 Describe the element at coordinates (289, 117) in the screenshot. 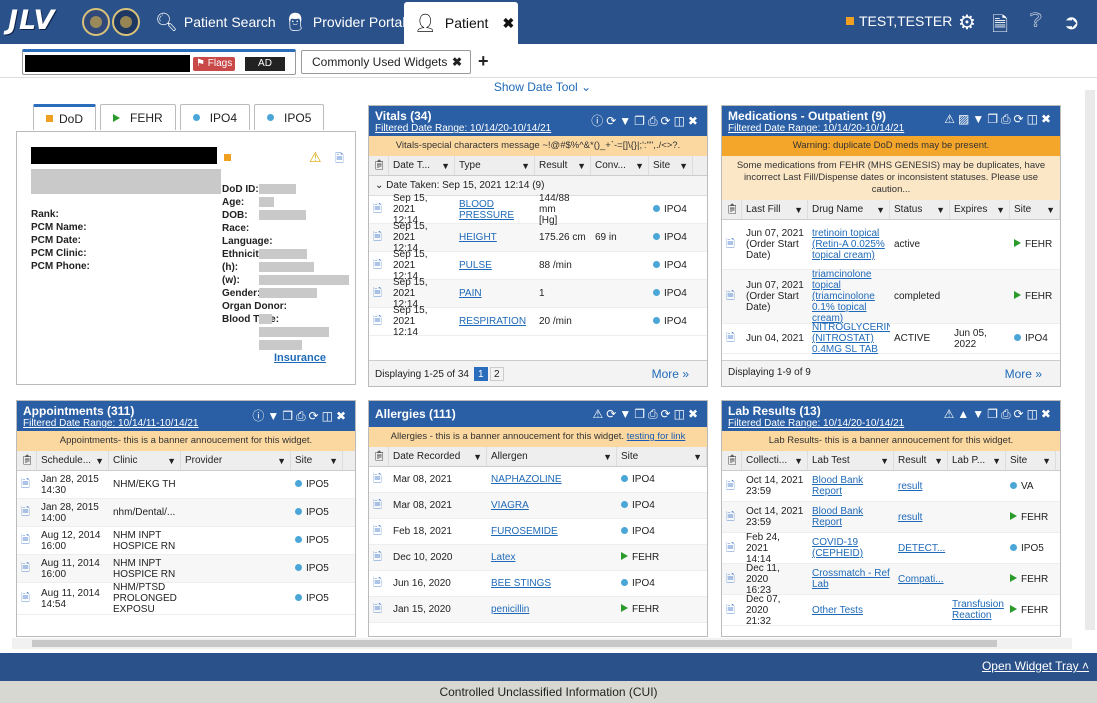

I see `tab-ipo5: IPO5` at that location.